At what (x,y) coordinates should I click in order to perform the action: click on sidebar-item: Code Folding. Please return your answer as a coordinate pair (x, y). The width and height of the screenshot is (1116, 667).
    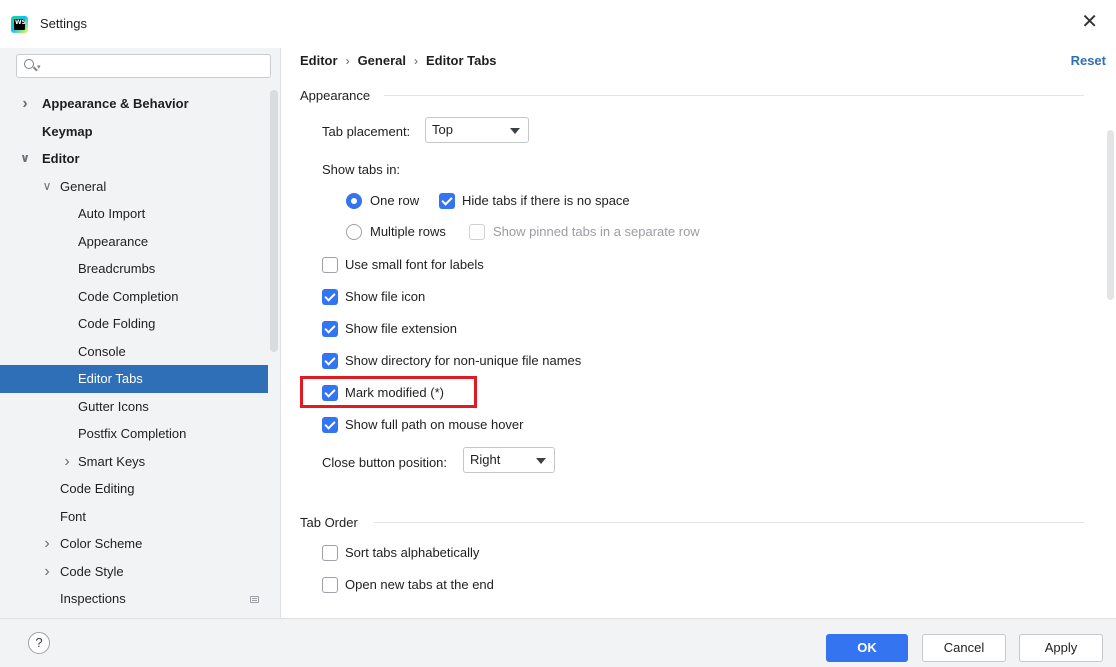
    Looking at the image, I should click on (134, 324).